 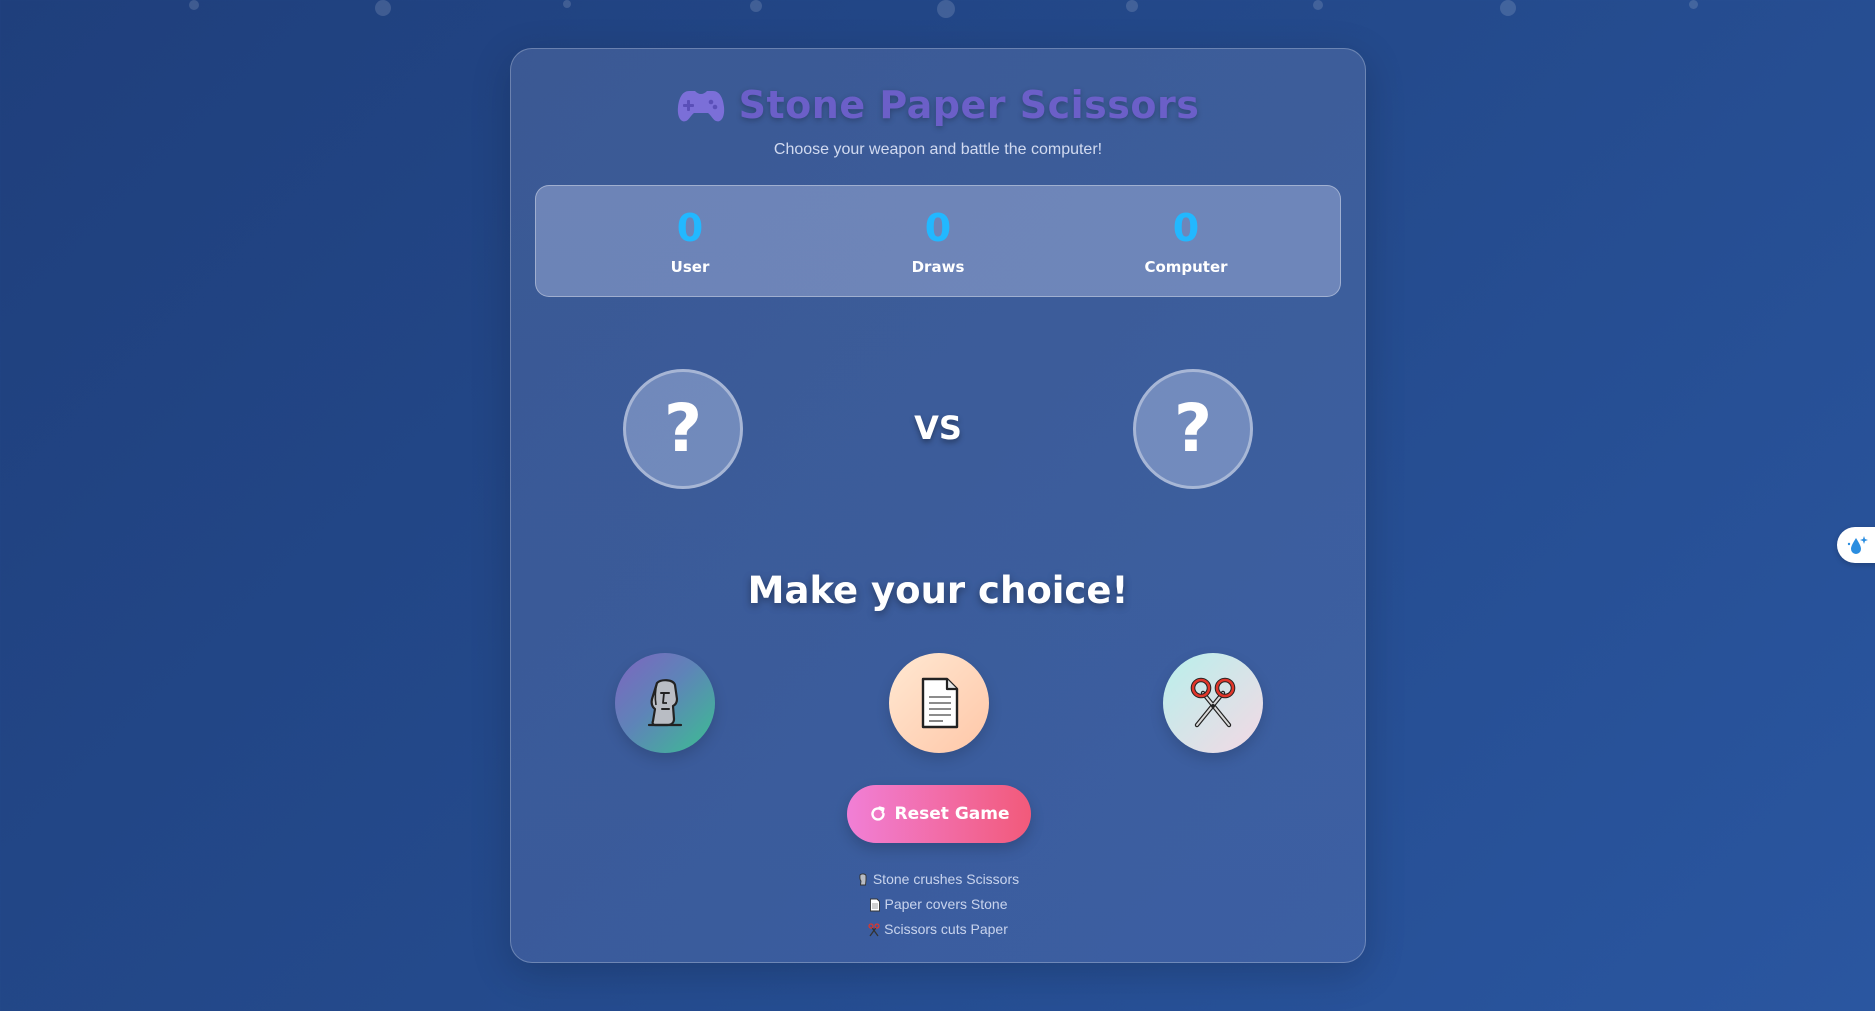 I want to click on battle-arena: ? VS ?, so click(x=938, y=429).